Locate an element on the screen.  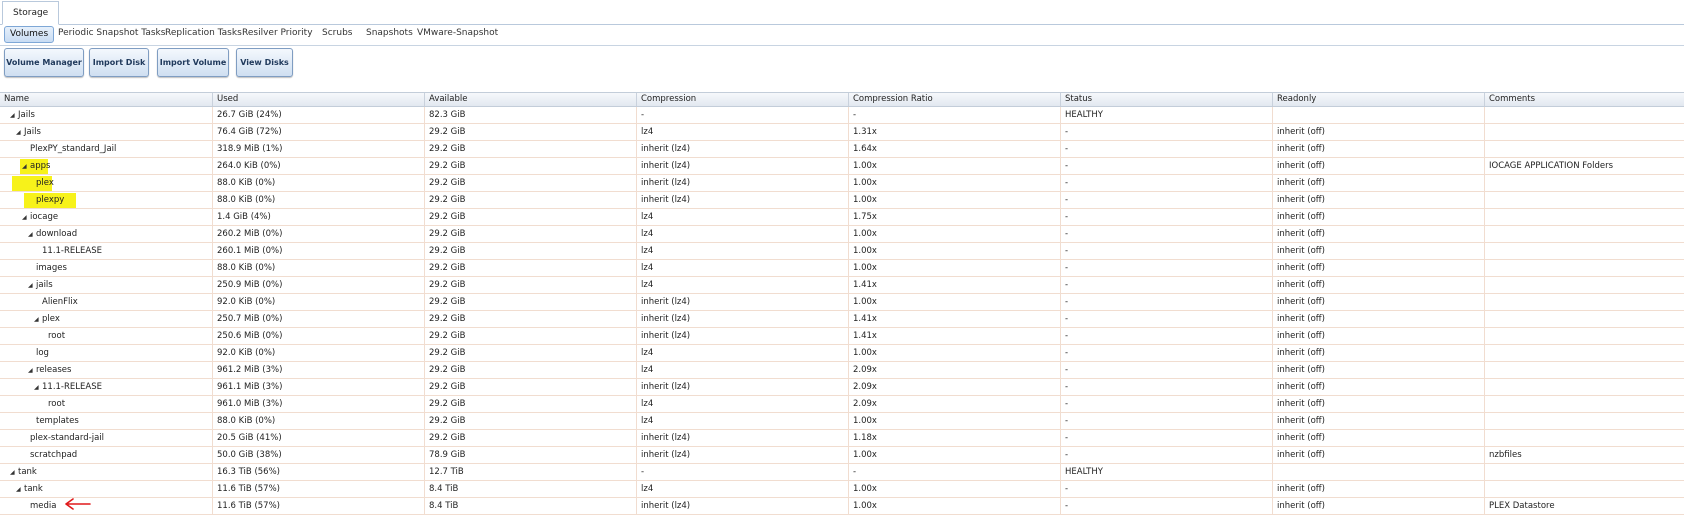
red-arrow-icon is located at coordinates (78, 504).